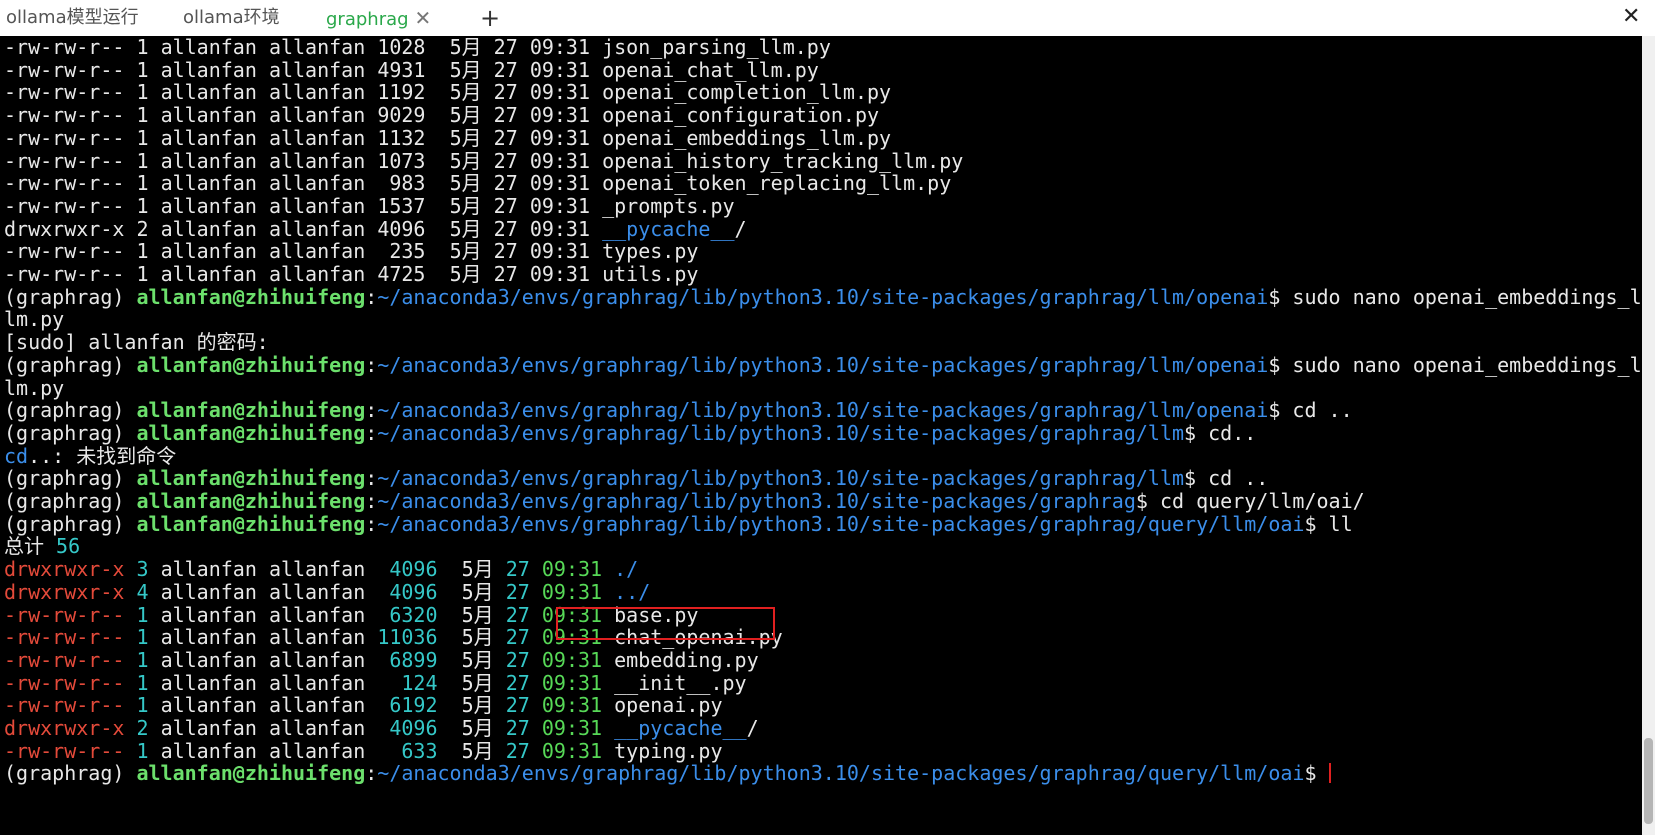  Describe the element at coordinates (1334, 523) in the screenshot. I see `command-text: ll` at that location.